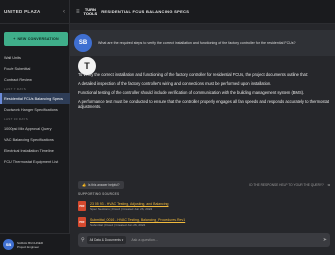  Describe the element at coordinates (84, 185) in the screenshot. I see `thumbs-up-icon: 👍` at that location.